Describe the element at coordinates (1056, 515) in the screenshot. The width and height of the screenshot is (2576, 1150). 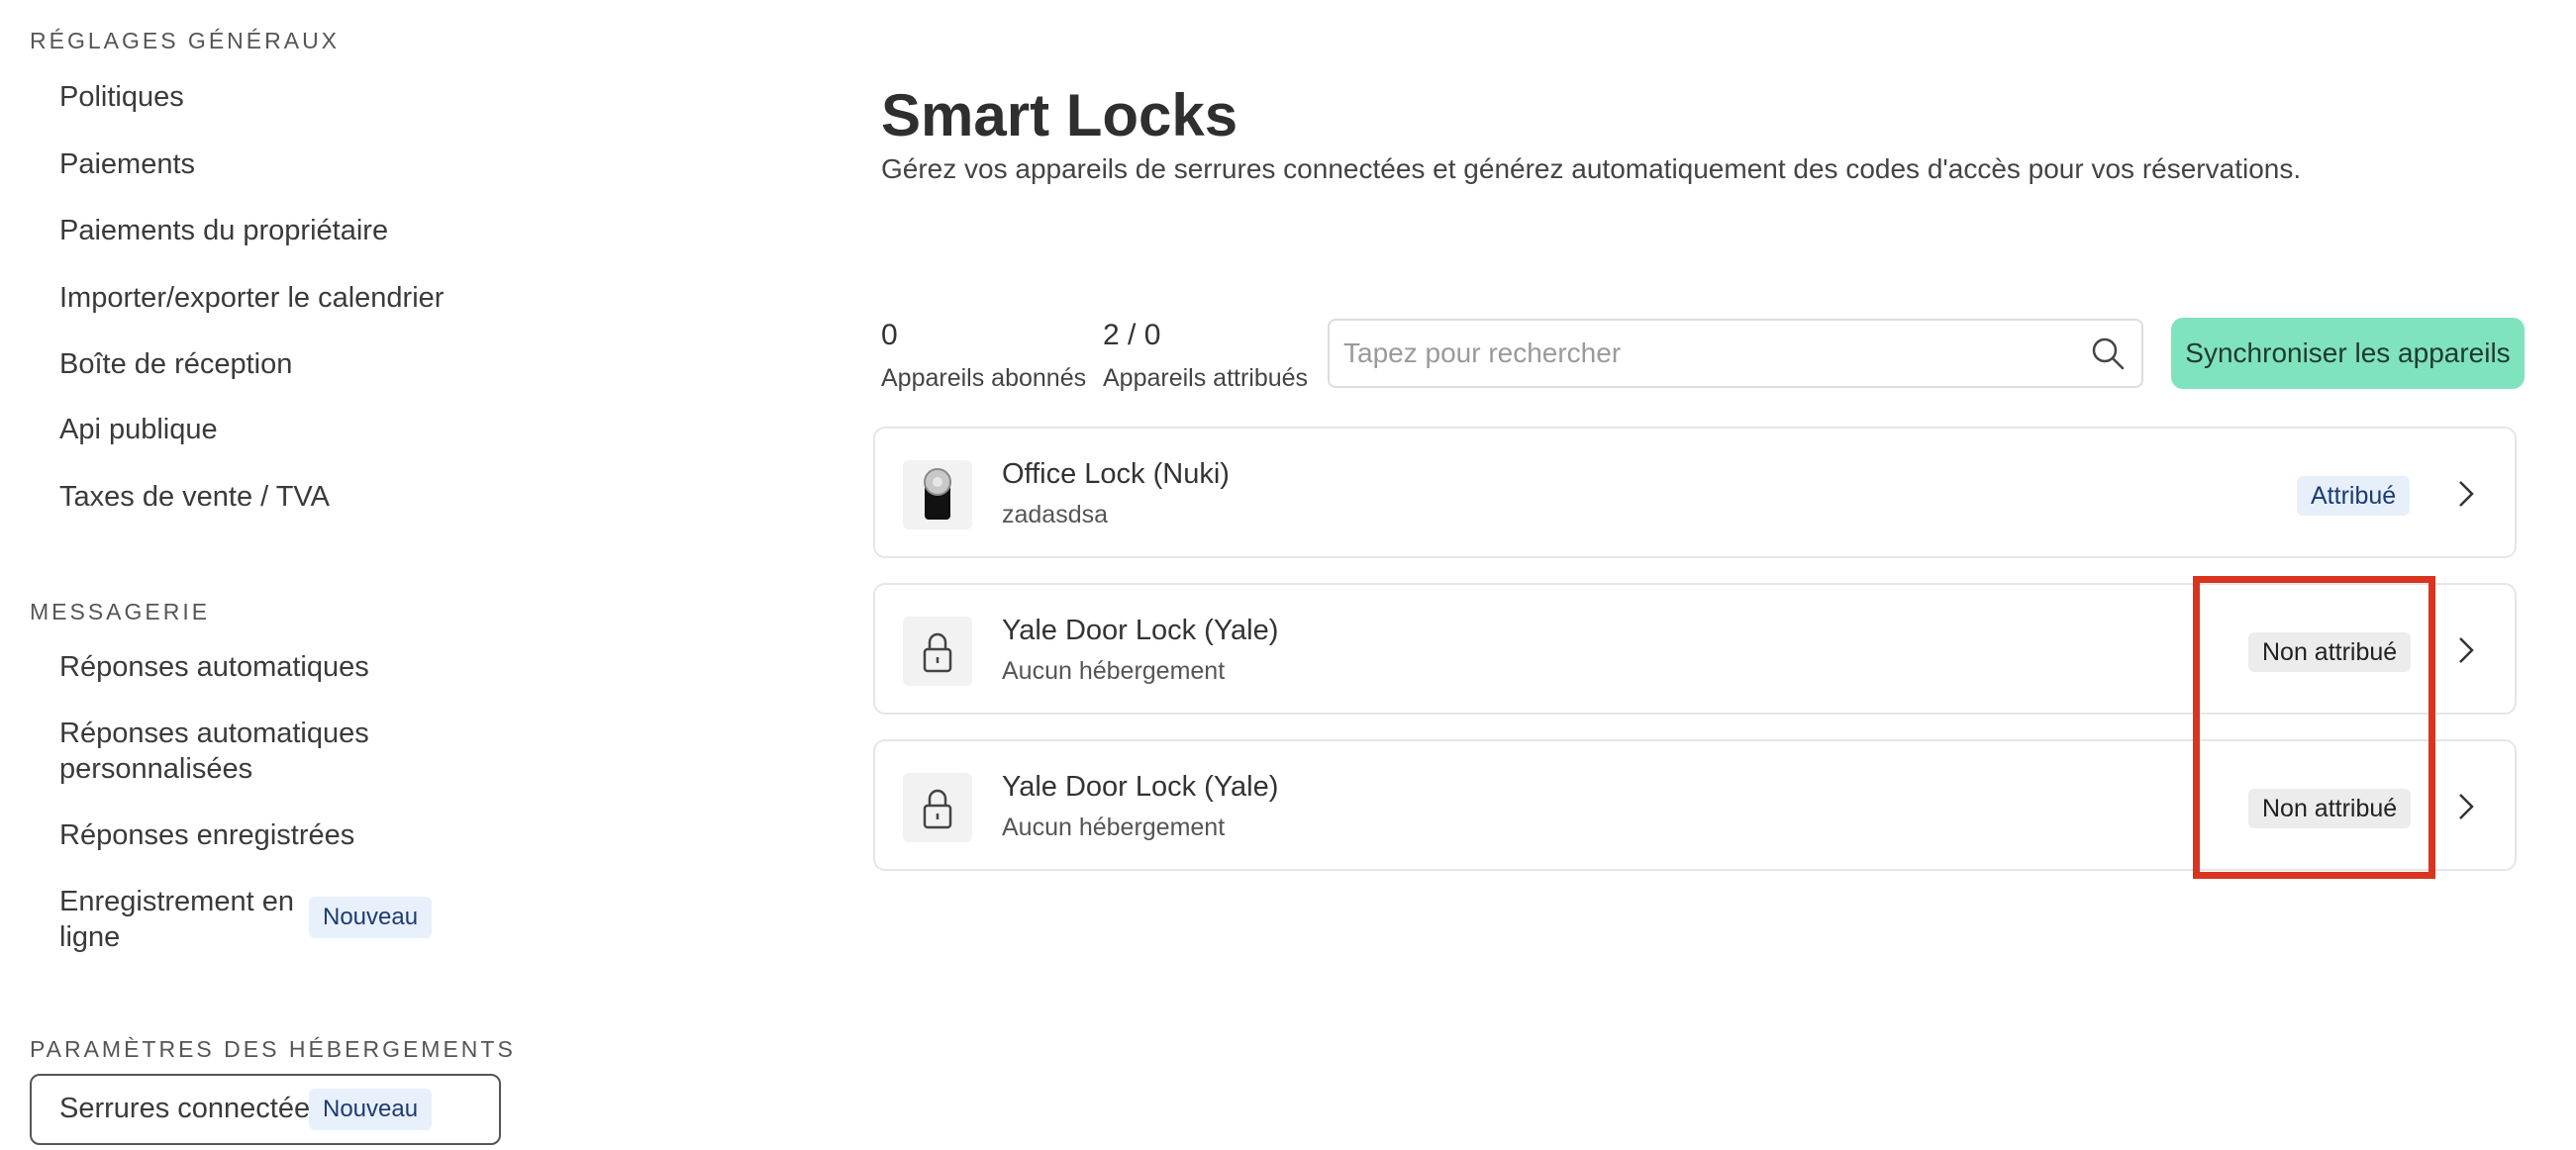
I see `device-property: zadasdsa` at that location.